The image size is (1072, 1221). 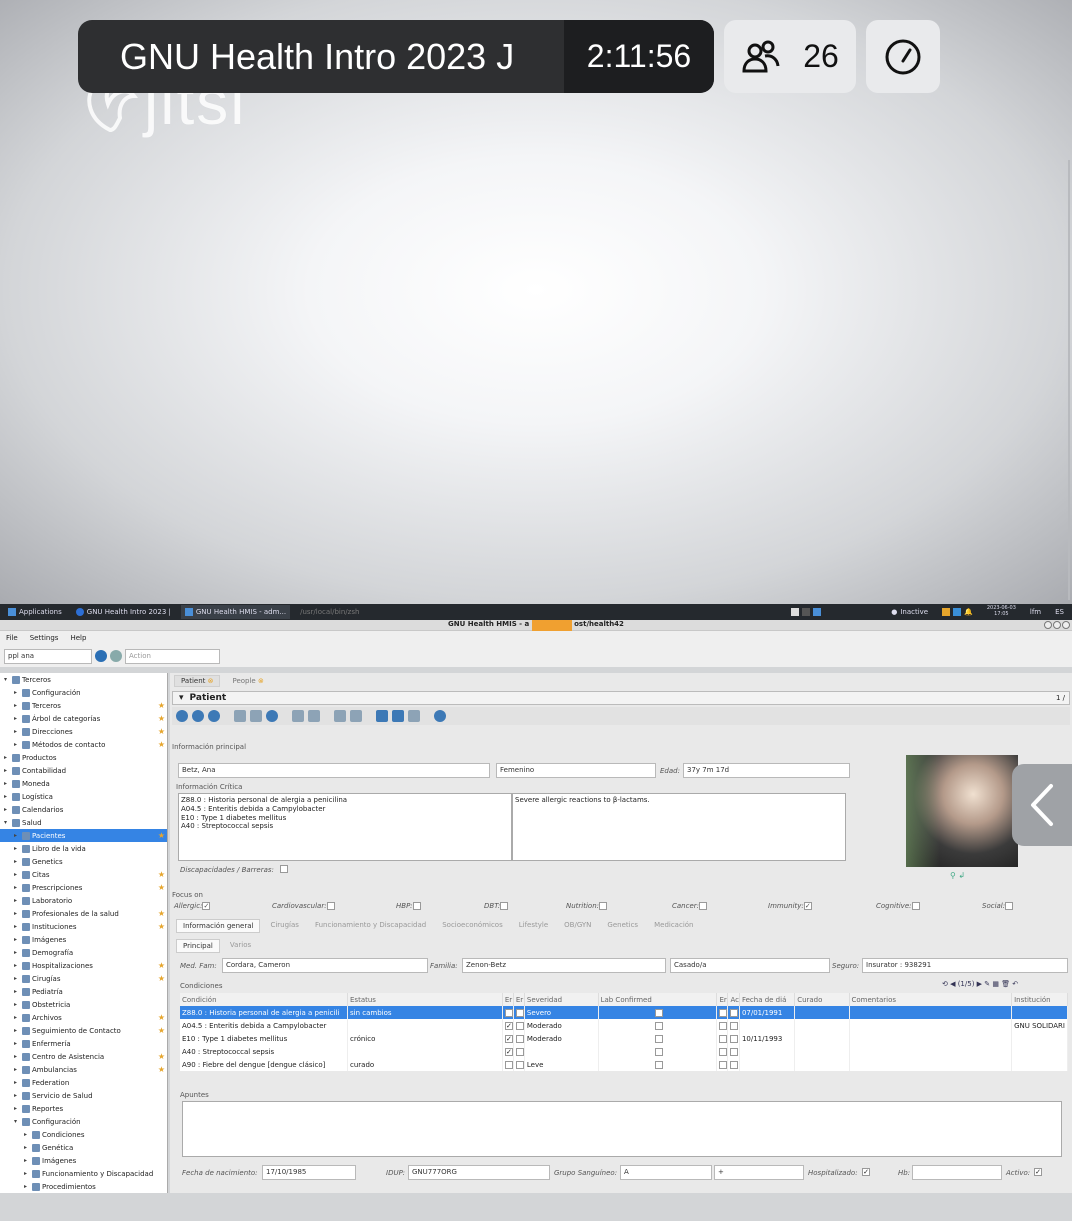 What do you see at coordinates (83, 913) in the screenshot?
I see `sidebar-item: ▸ Profesionales de la salud ★` at bounding box center [83, 913].